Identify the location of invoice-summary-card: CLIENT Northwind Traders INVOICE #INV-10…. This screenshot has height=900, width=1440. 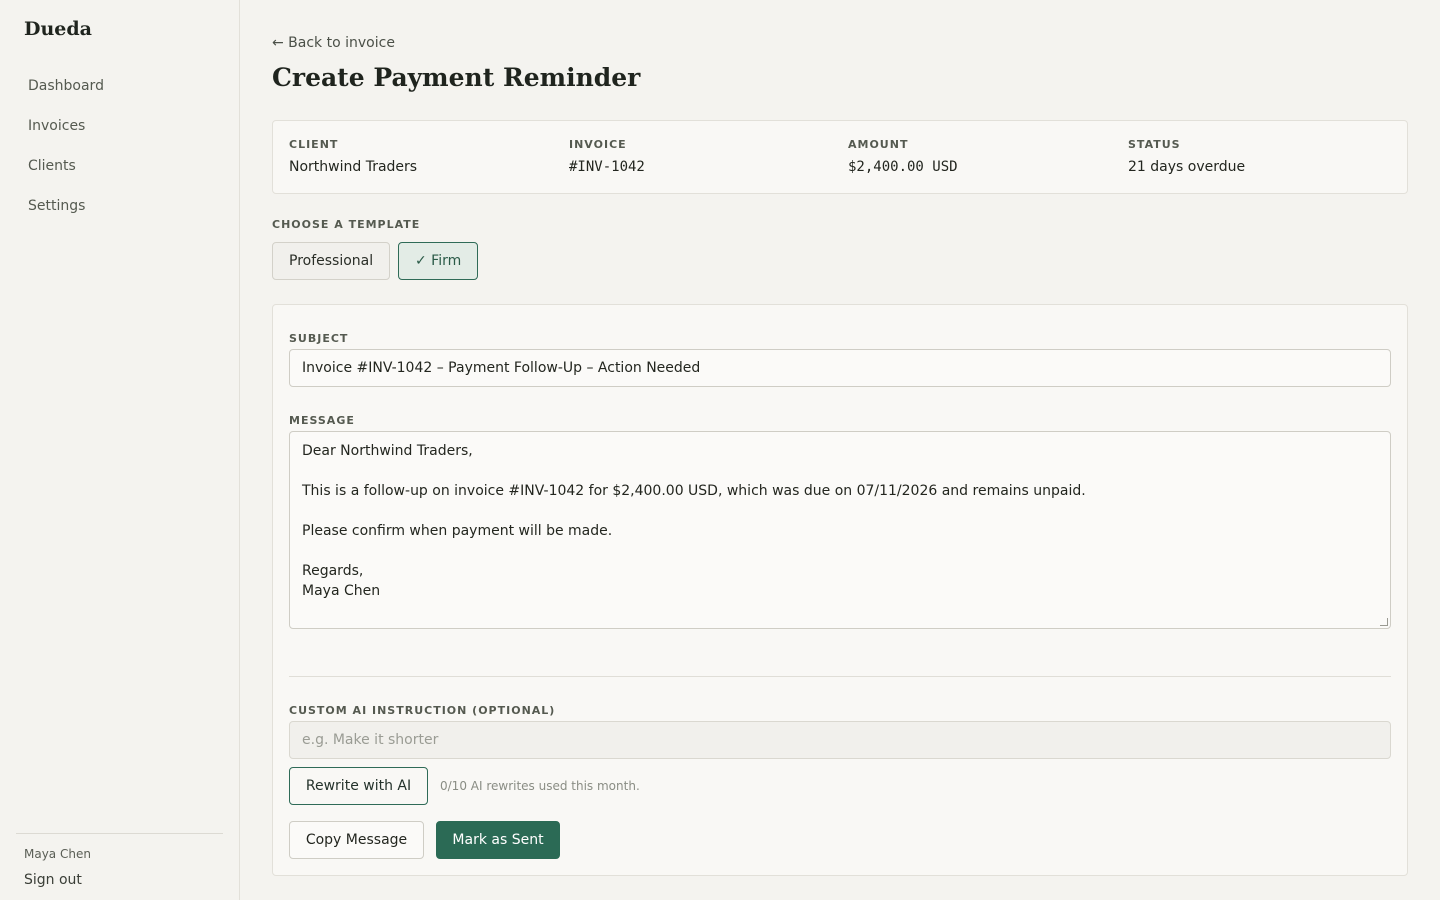
(840, 157).